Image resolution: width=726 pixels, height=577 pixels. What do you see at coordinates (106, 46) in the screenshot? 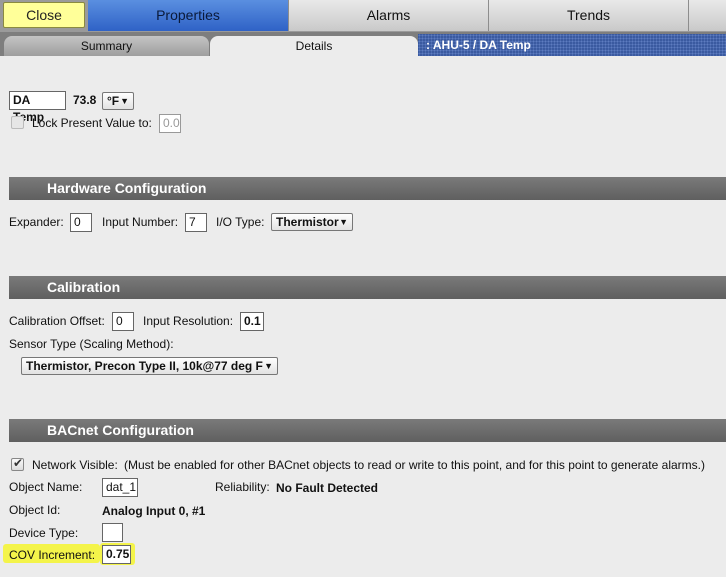
I see `subtab-summary: Summary` at bounding box center [106, 46].